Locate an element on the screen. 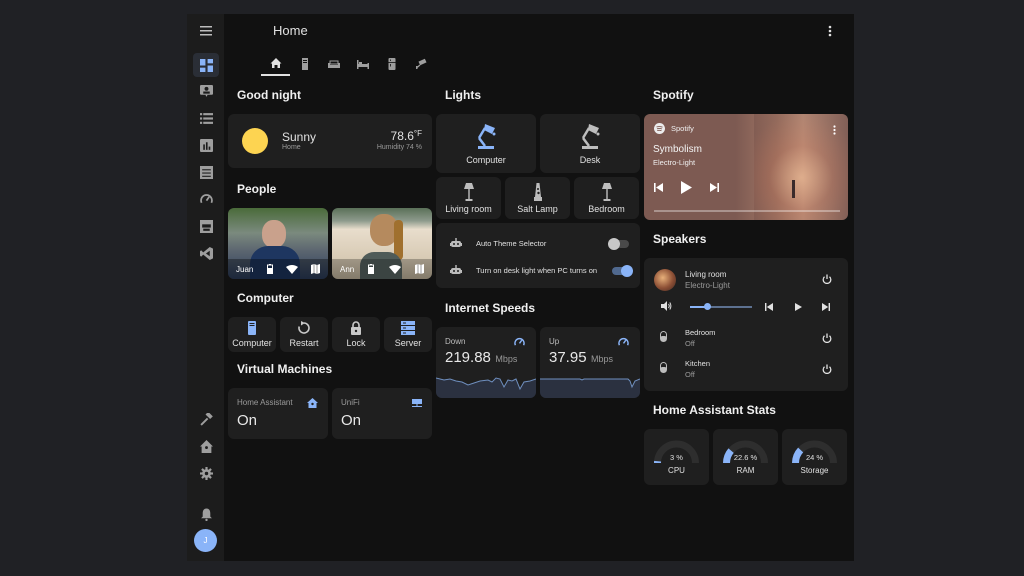  speed-label: Down is located at coordinates (455, 341).